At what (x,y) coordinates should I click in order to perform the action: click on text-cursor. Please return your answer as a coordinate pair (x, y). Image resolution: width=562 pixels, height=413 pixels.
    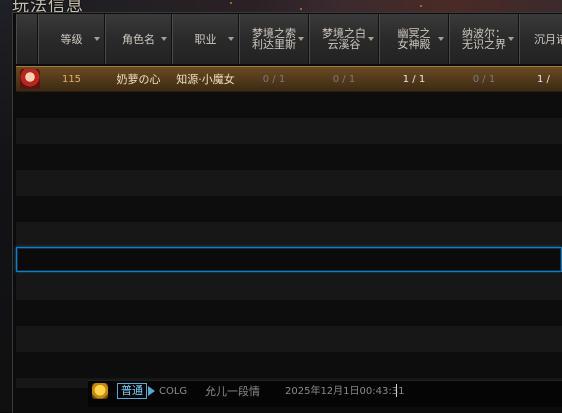
    Looking at the image, I should click on (396, 390).